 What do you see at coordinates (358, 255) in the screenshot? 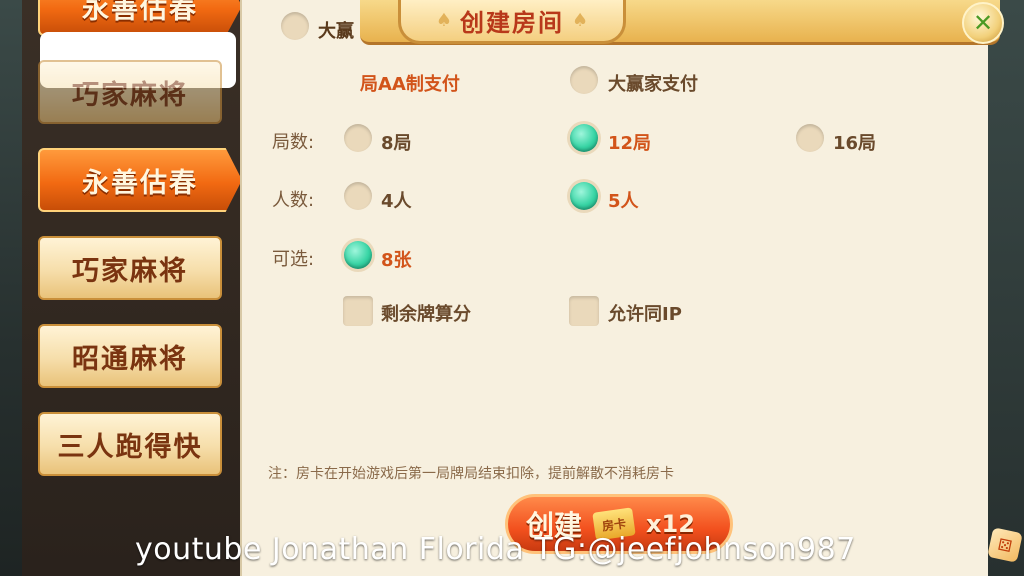
I see `optional-radio-8-cards` at bounding box center [358, 255].